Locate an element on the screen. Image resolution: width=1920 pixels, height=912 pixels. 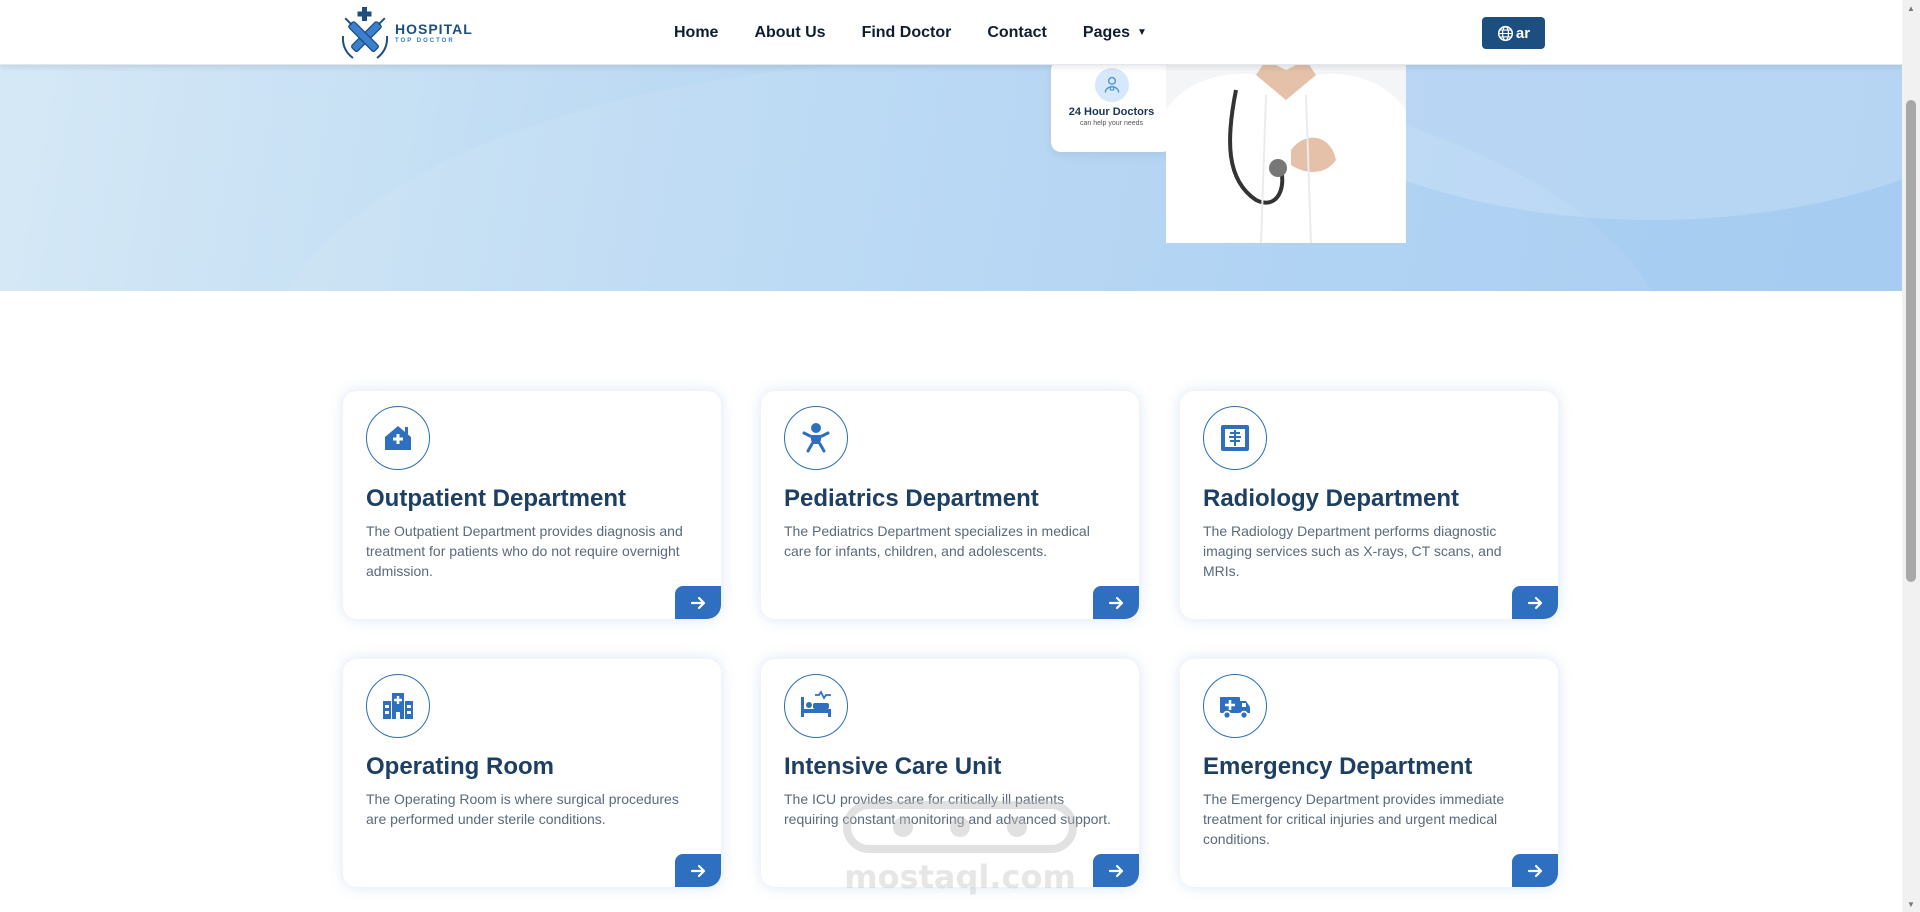
card-title: Emergency Department is located at coordinates (1338, 766).